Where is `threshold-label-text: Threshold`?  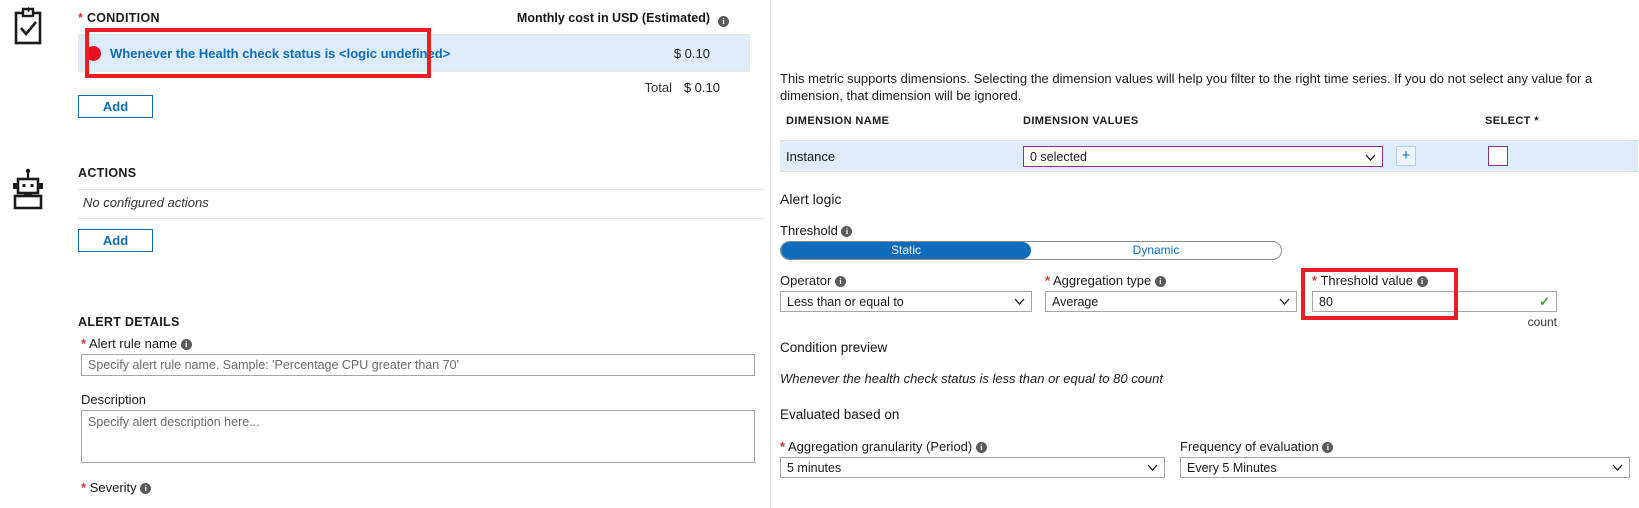
threshold-label-text: Threshold is located at coordinates (809, 230).